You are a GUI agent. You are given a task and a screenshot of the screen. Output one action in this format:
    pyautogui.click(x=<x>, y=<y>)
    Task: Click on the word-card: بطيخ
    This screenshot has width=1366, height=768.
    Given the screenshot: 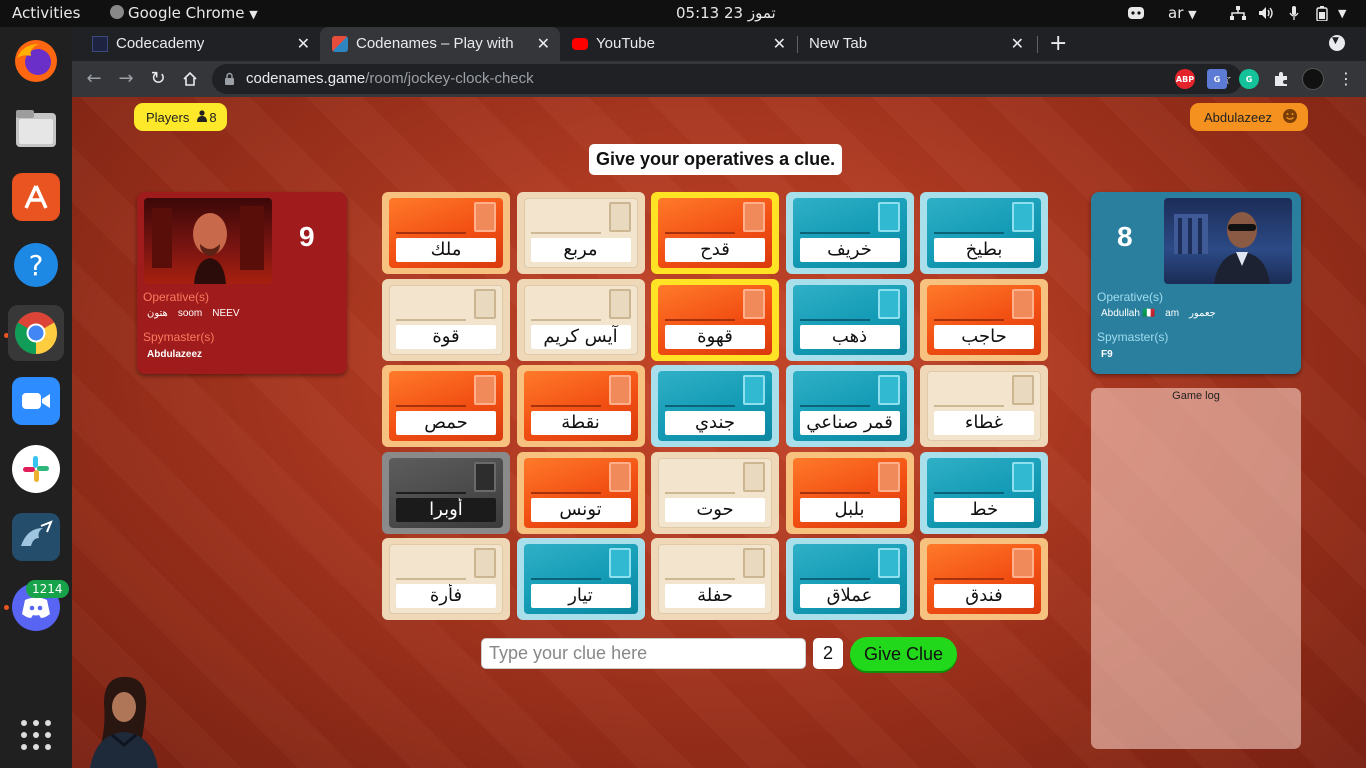 What is the action you would take?
    pyautogui.click(x=984, y=233)
    